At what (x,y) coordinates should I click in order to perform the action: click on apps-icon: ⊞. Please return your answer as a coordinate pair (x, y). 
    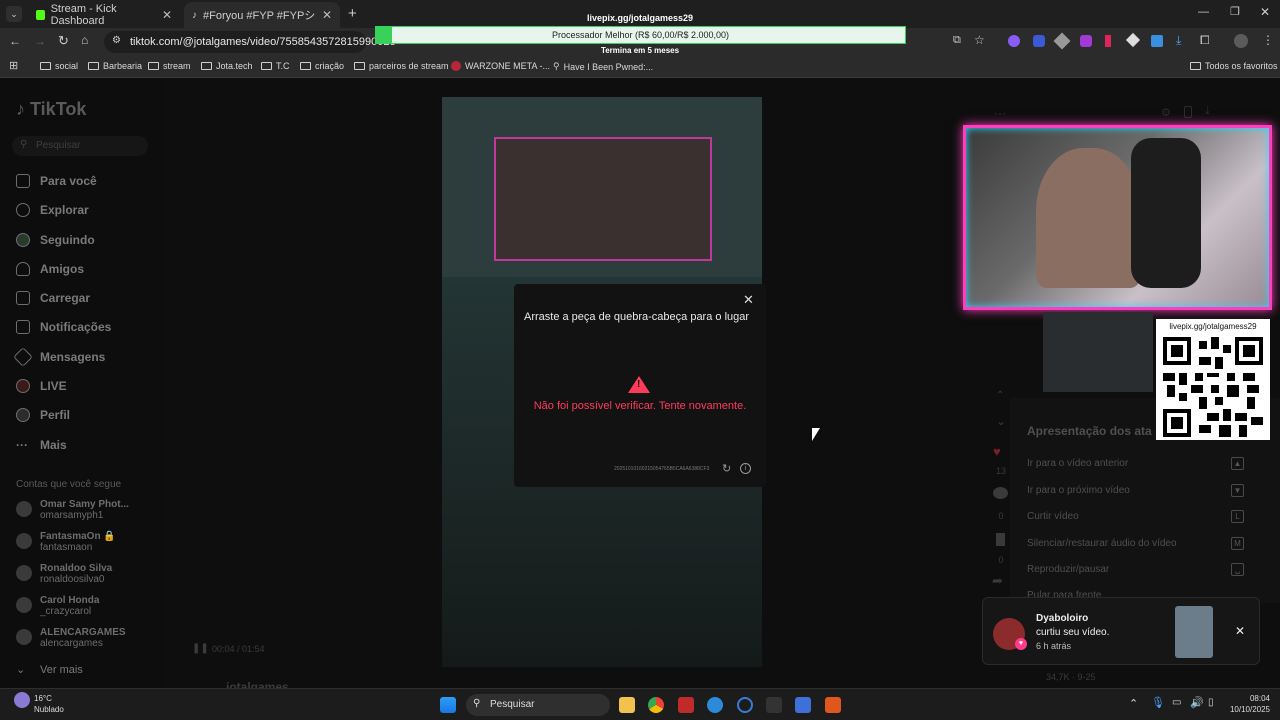
    Looking at the image, I should click on (13, 65).